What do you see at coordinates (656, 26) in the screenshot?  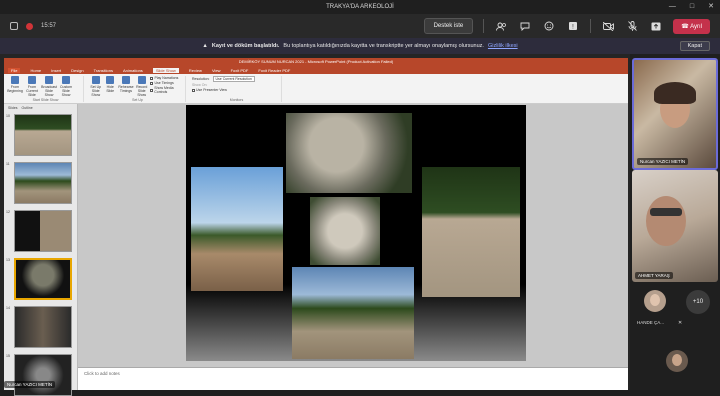 I see `share-icon` at bounding box center [656, 26].